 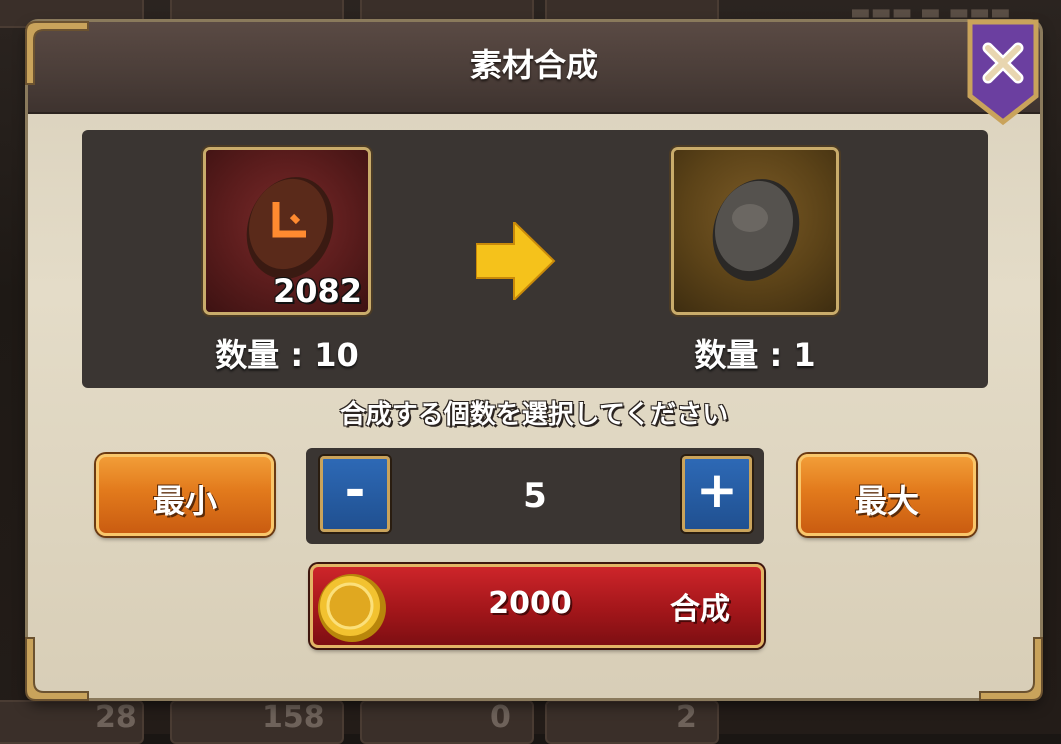 I want to click on gray-stone-icon, so click(x=756, y=230).